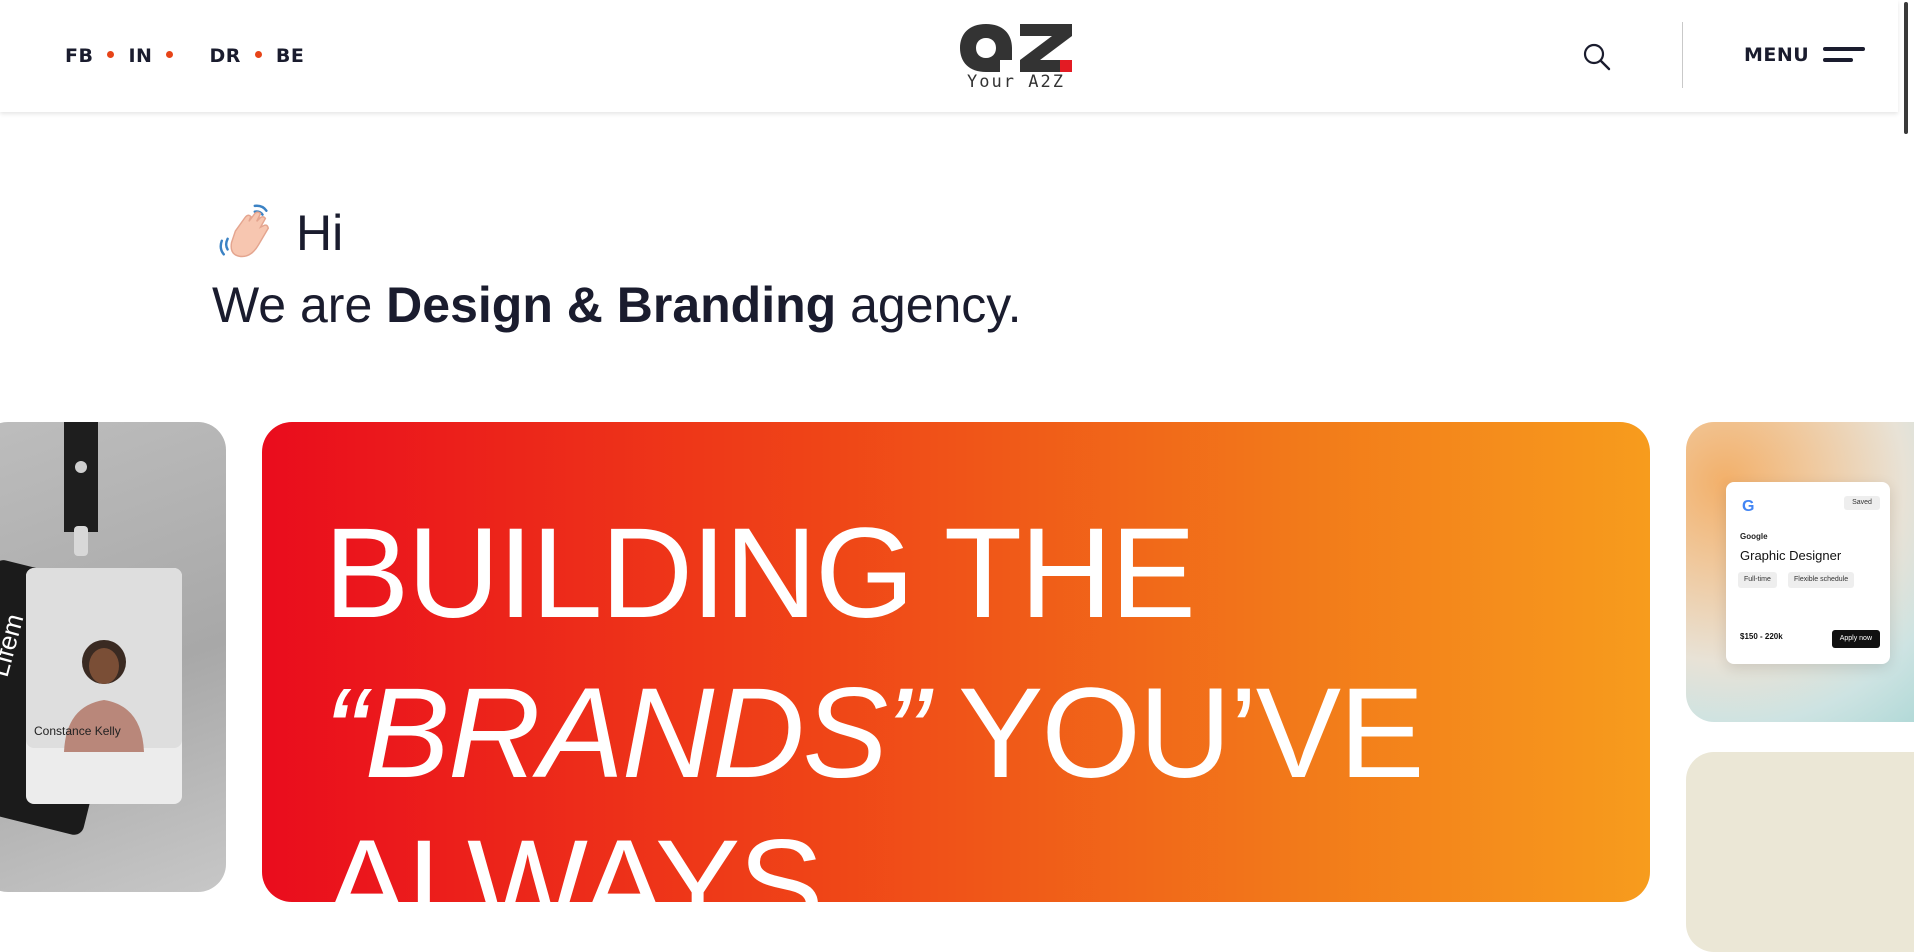 This screenshot has width=1914, height=952. What do you see at coordinates (929, 305) in the screenshot?
I see `tagline-suffix: agency.` at bounding box center [929, 305].